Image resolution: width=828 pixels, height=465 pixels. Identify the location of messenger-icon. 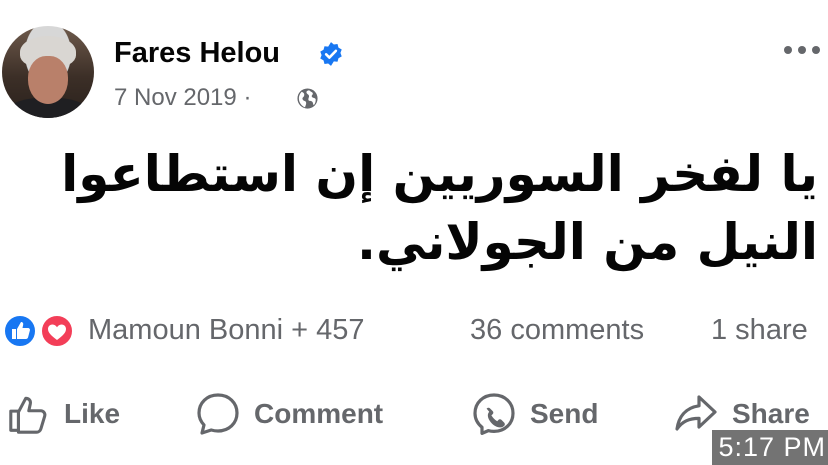
(494, 414).